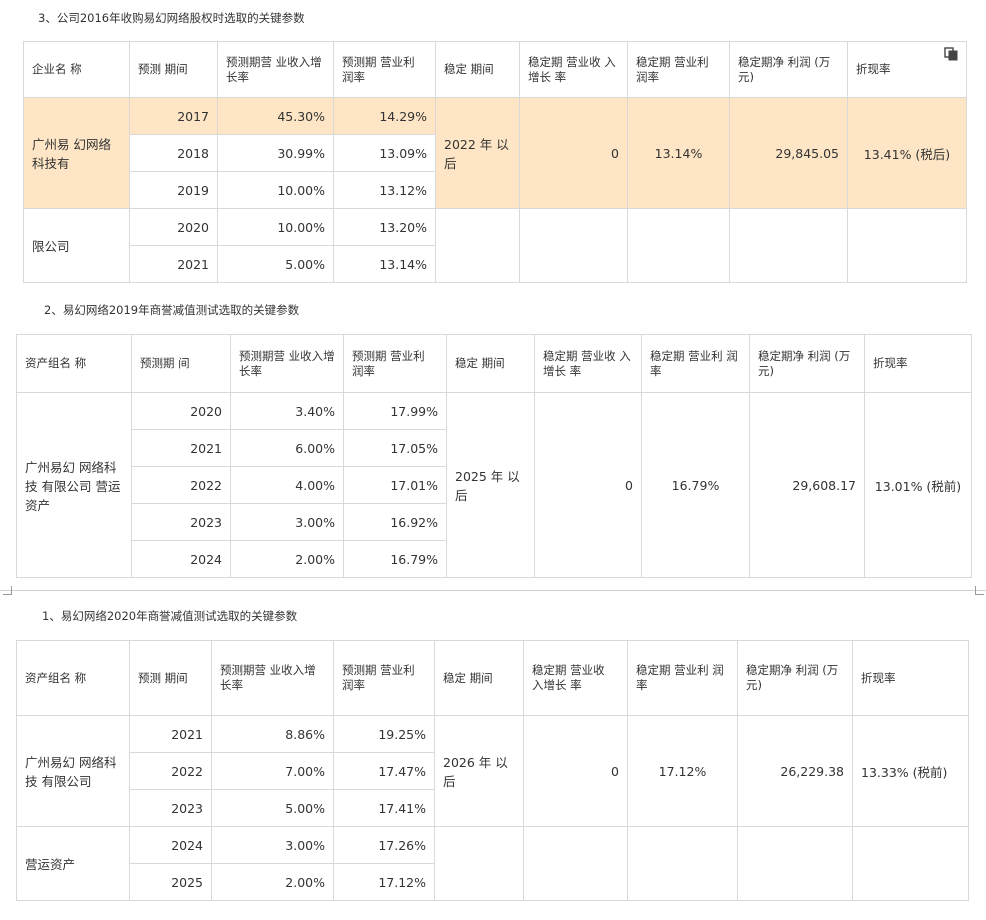 The width and height of the screenshot is (986, 920). Describe the element at coordinates (490, 485) in the screenshot. I see `stable-period-cell: 2025 年 以后` at that location.